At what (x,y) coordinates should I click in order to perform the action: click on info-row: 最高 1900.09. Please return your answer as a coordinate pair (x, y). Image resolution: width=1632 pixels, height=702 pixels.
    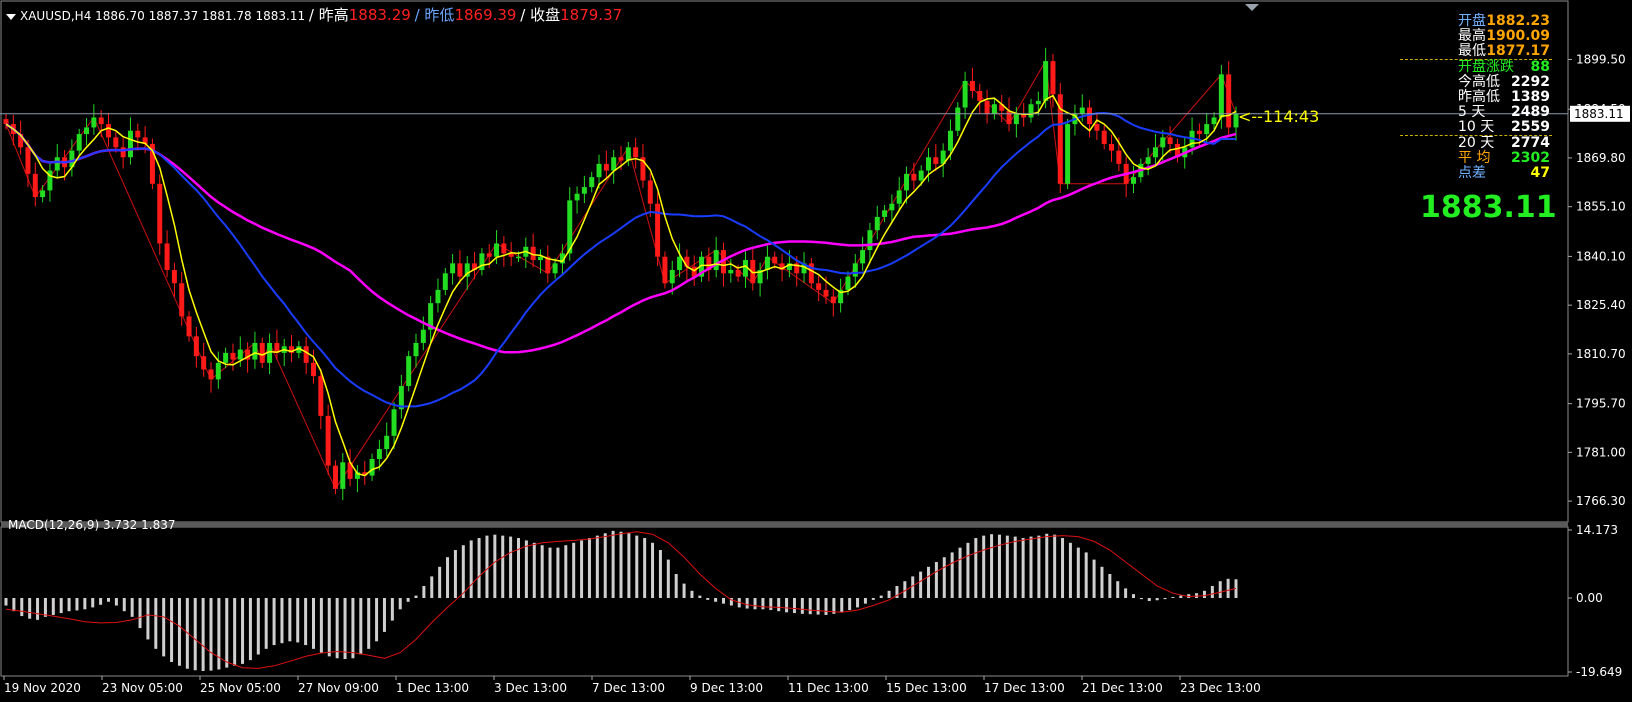
    Looking at the image, I should click on (1476, 36).